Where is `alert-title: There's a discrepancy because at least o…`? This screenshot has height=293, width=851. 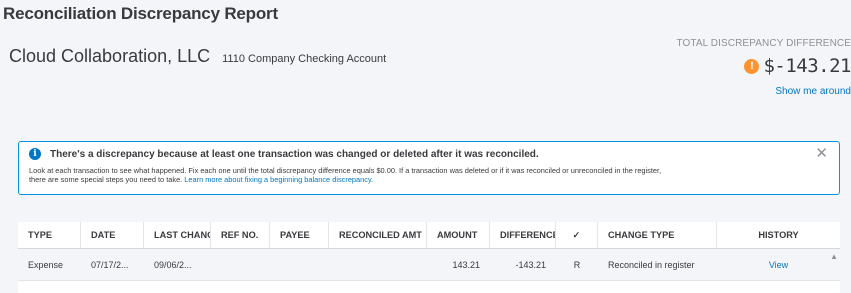
alert-title: There's a discrepancy because at least o… is located at coordinates (294, 154).